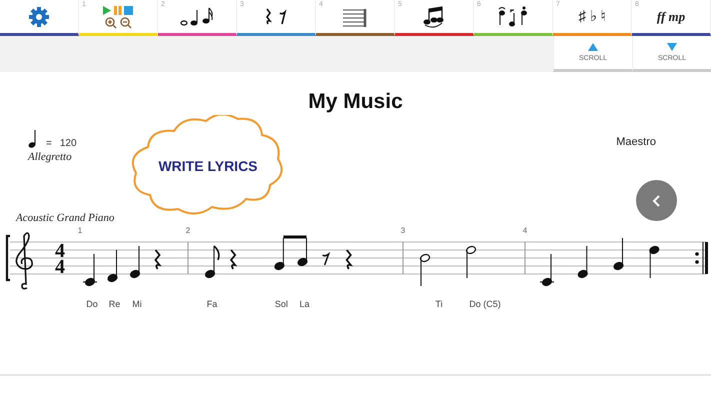  I want to click on treble-clef, so click(24, 261).